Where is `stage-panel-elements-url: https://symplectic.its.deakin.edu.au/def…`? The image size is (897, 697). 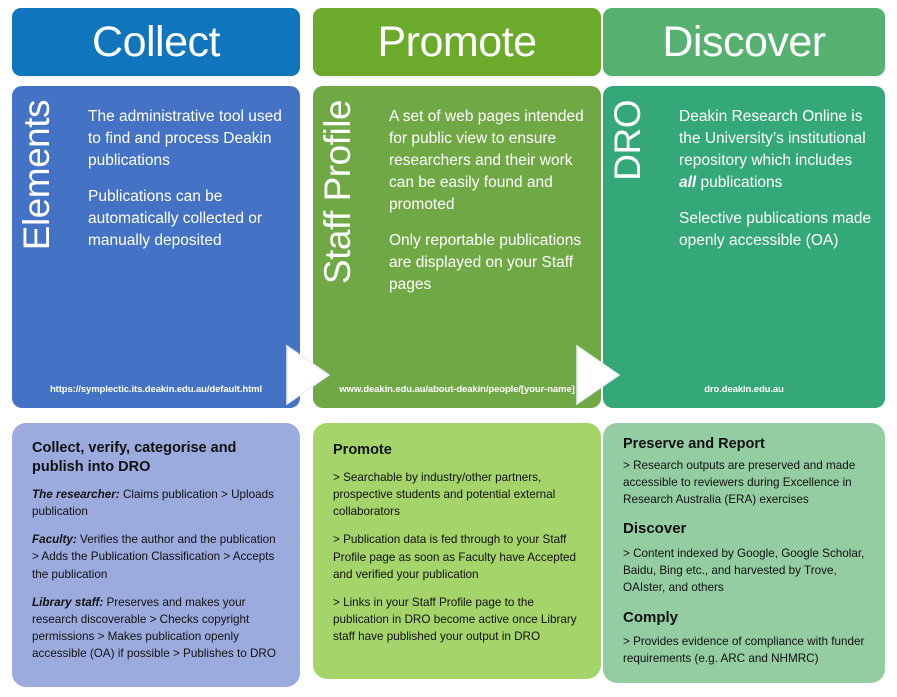
stage-panel-elements-url: https://symplectic.its.deakin.edu.au/def… is located at coordinates (156, 389).